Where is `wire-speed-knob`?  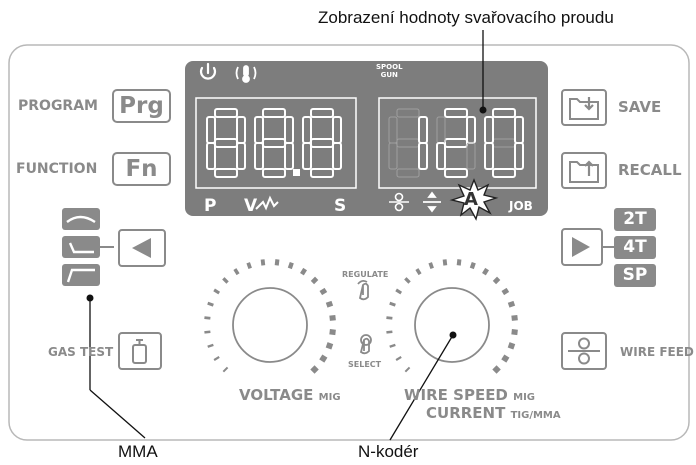 wire-speed-knob is located at coordinates (452, 325).